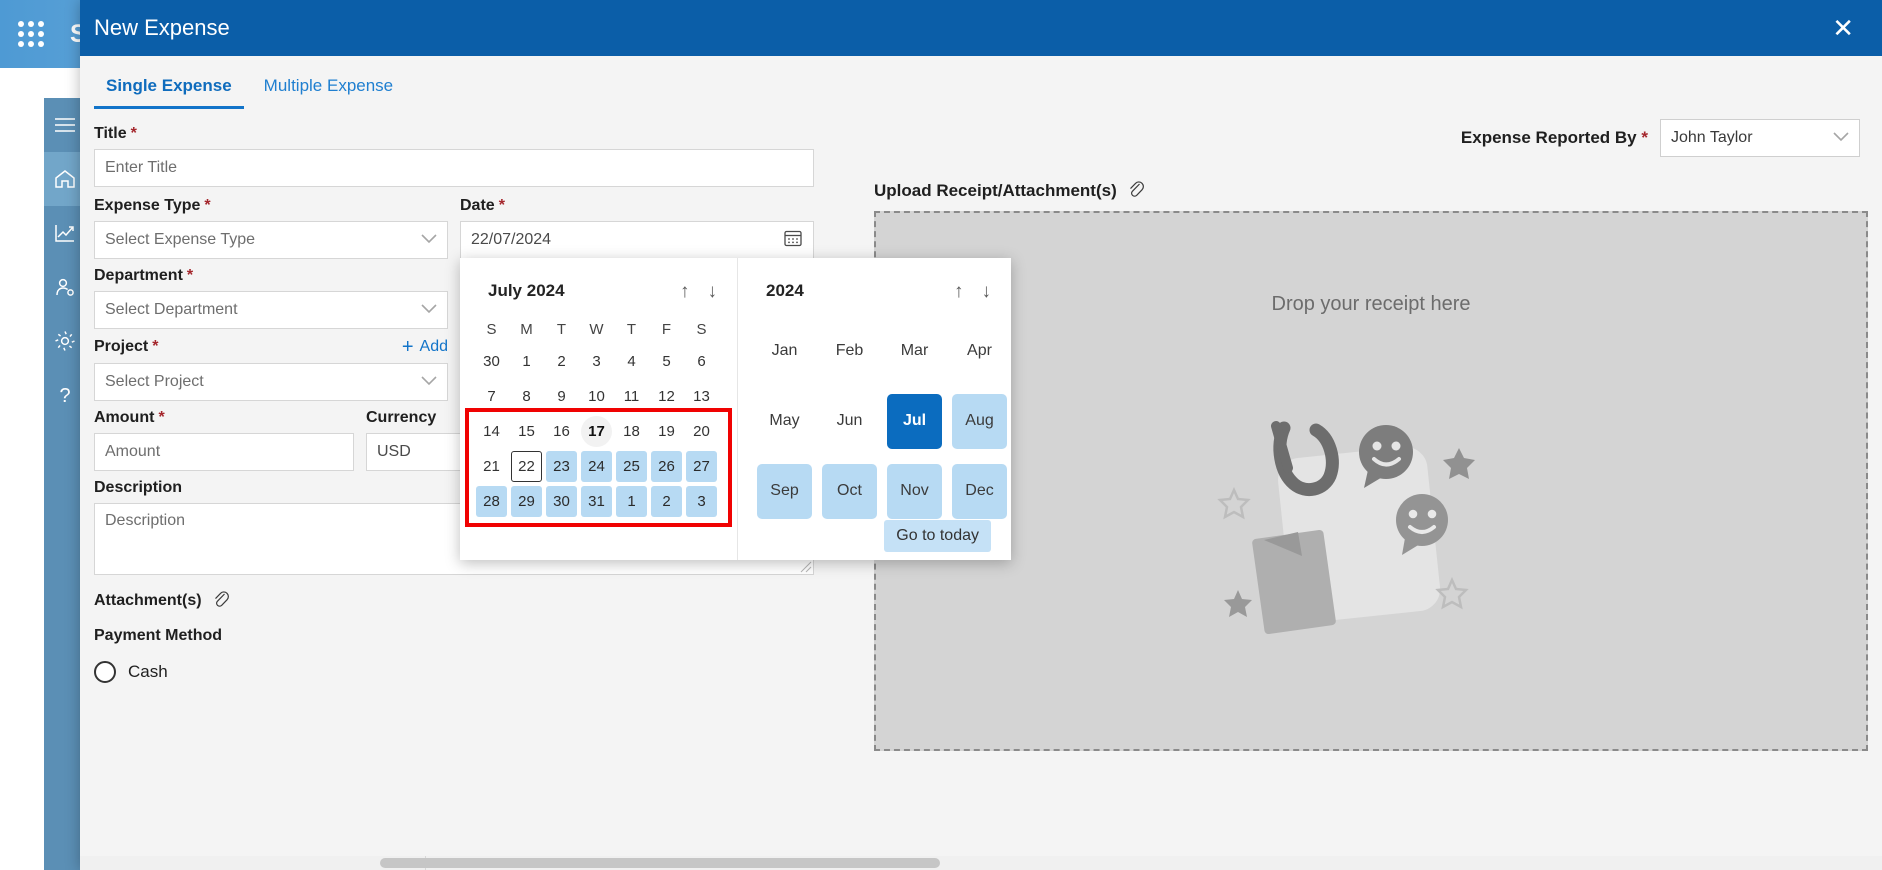 This screenshot has width=1882, height=870. I want to click on month-cell: Jul, so click(914, 421).